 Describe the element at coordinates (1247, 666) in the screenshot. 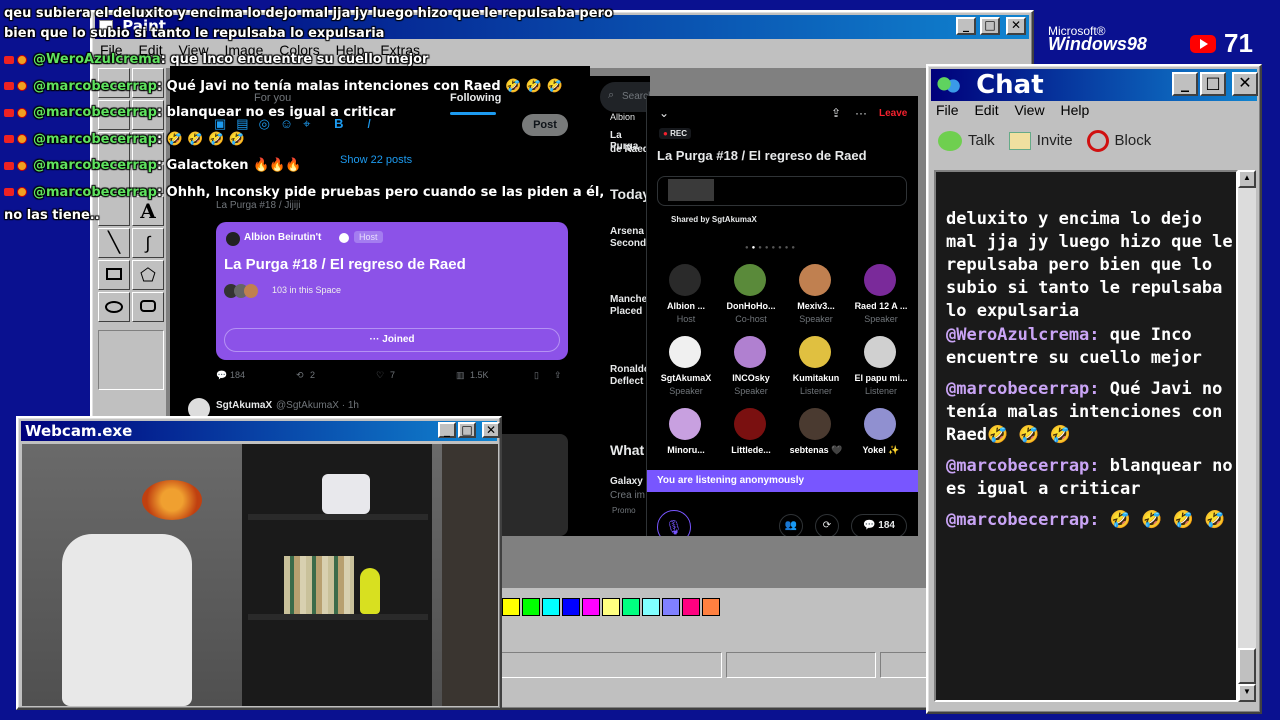

I see `scroll-thumb` at that location.